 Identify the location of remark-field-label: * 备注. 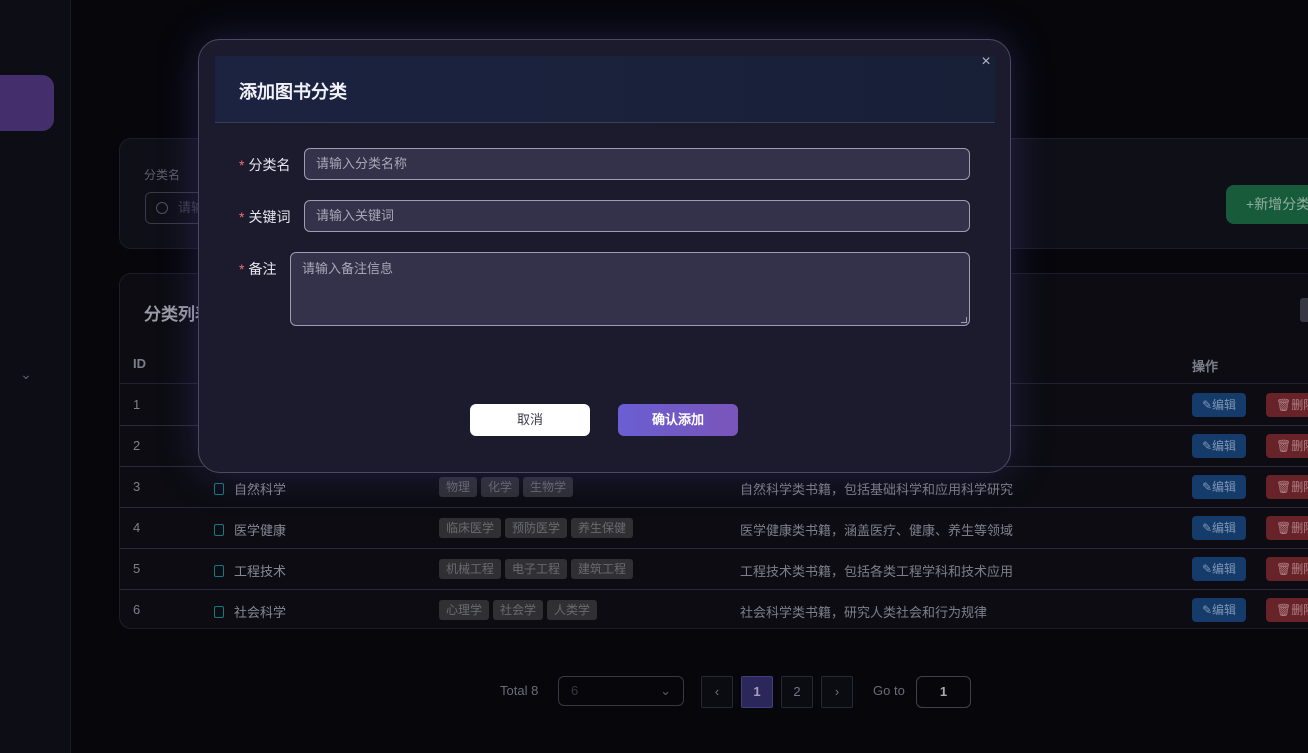
(257, 269).